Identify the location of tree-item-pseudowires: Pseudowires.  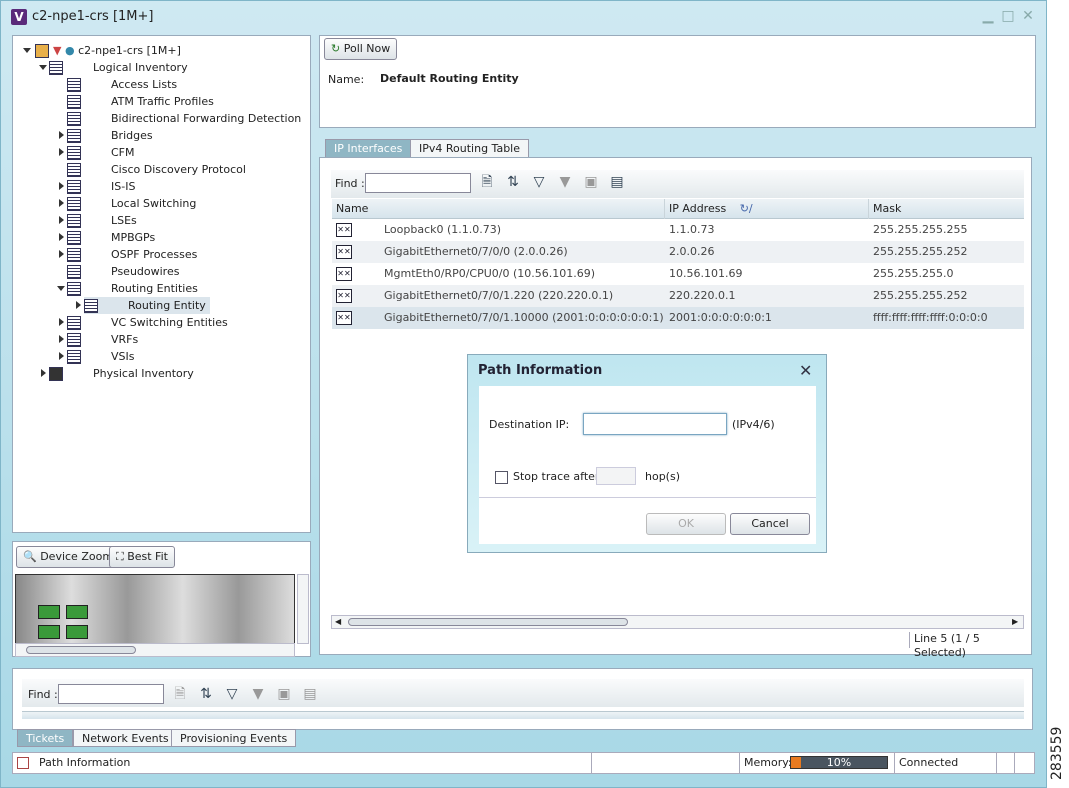
(123, 271).